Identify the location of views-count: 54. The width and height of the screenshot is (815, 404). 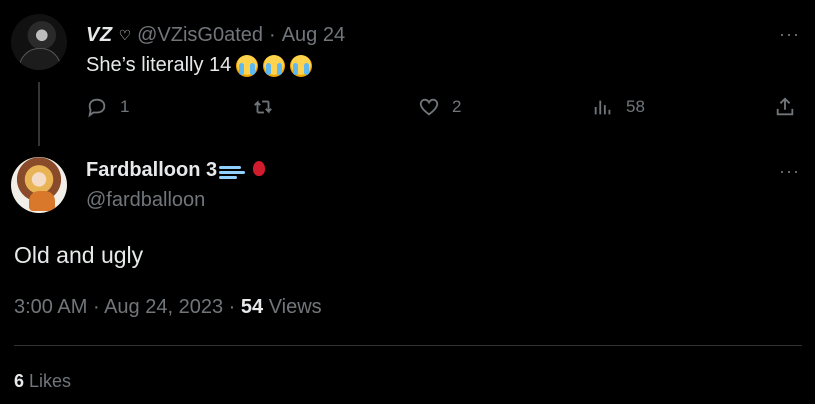
(252, 307).